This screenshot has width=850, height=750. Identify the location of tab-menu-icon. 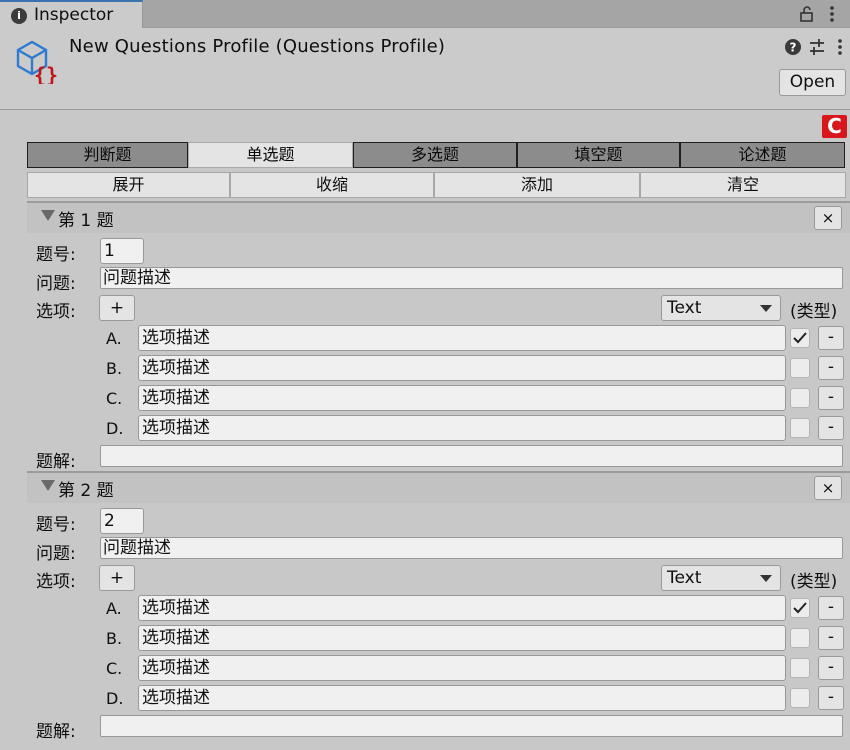
(832, 14).